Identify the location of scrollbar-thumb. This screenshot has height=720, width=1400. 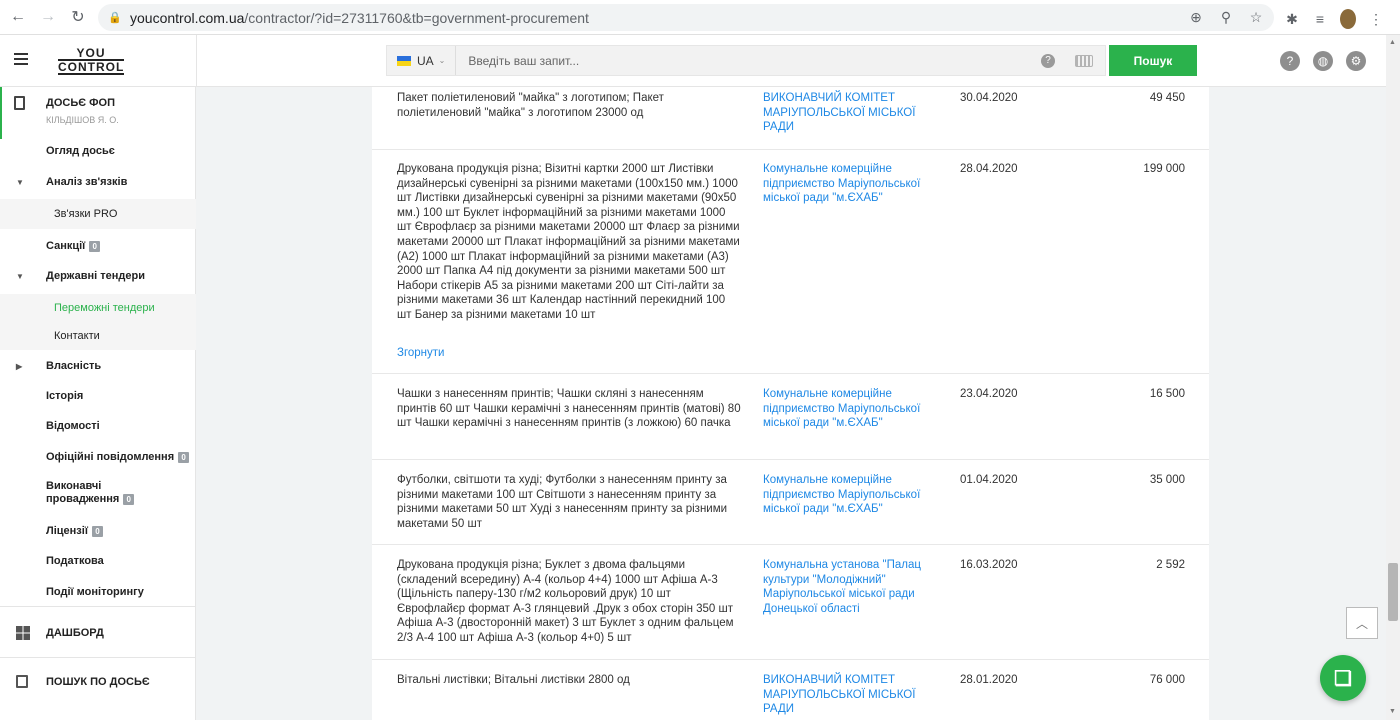
(1393, 592).